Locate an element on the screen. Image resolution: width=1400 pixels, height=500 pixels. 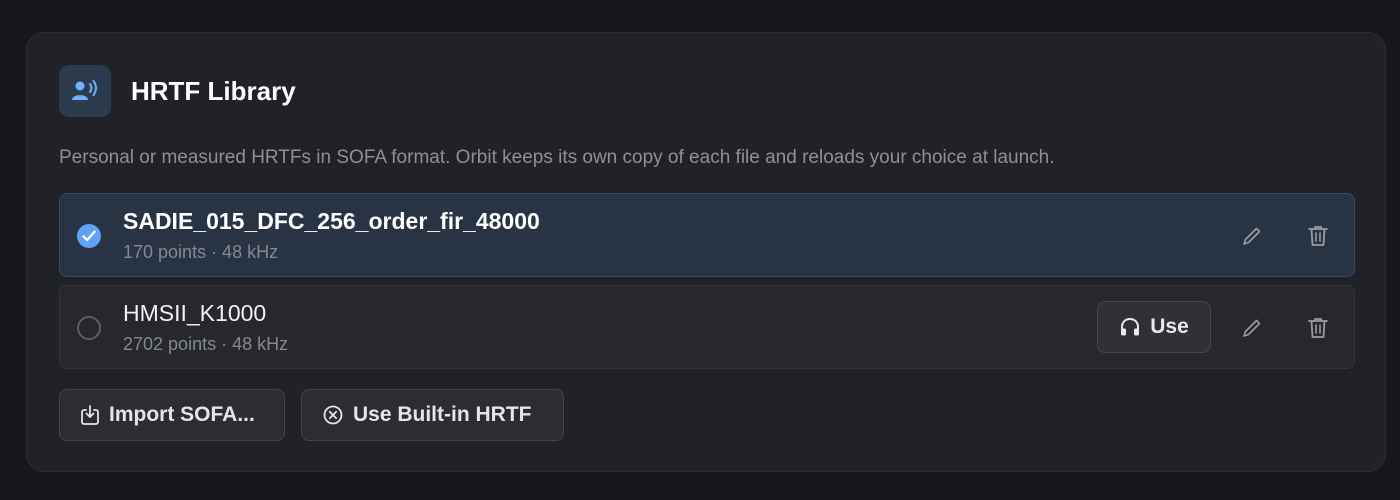
speaker-person-icon is located at coordinates (85, 91).